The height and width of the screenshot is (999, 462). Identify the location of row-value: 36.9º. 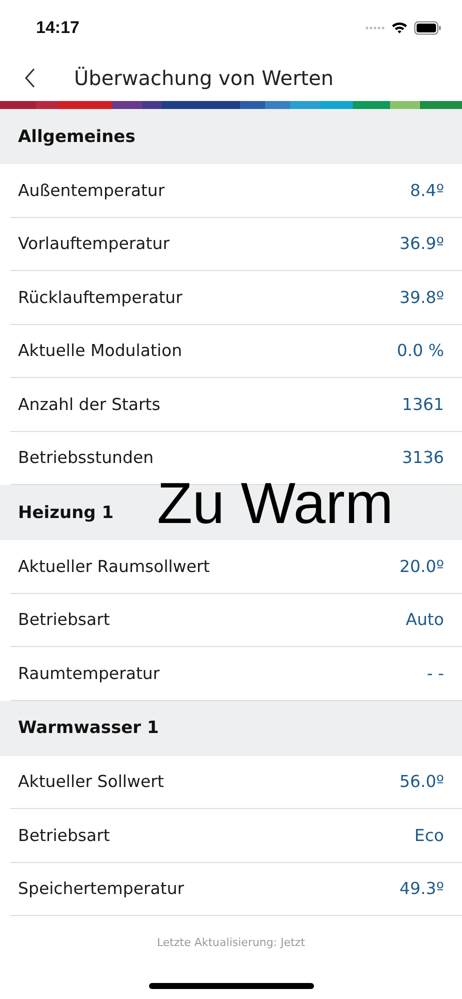
(421, 244).